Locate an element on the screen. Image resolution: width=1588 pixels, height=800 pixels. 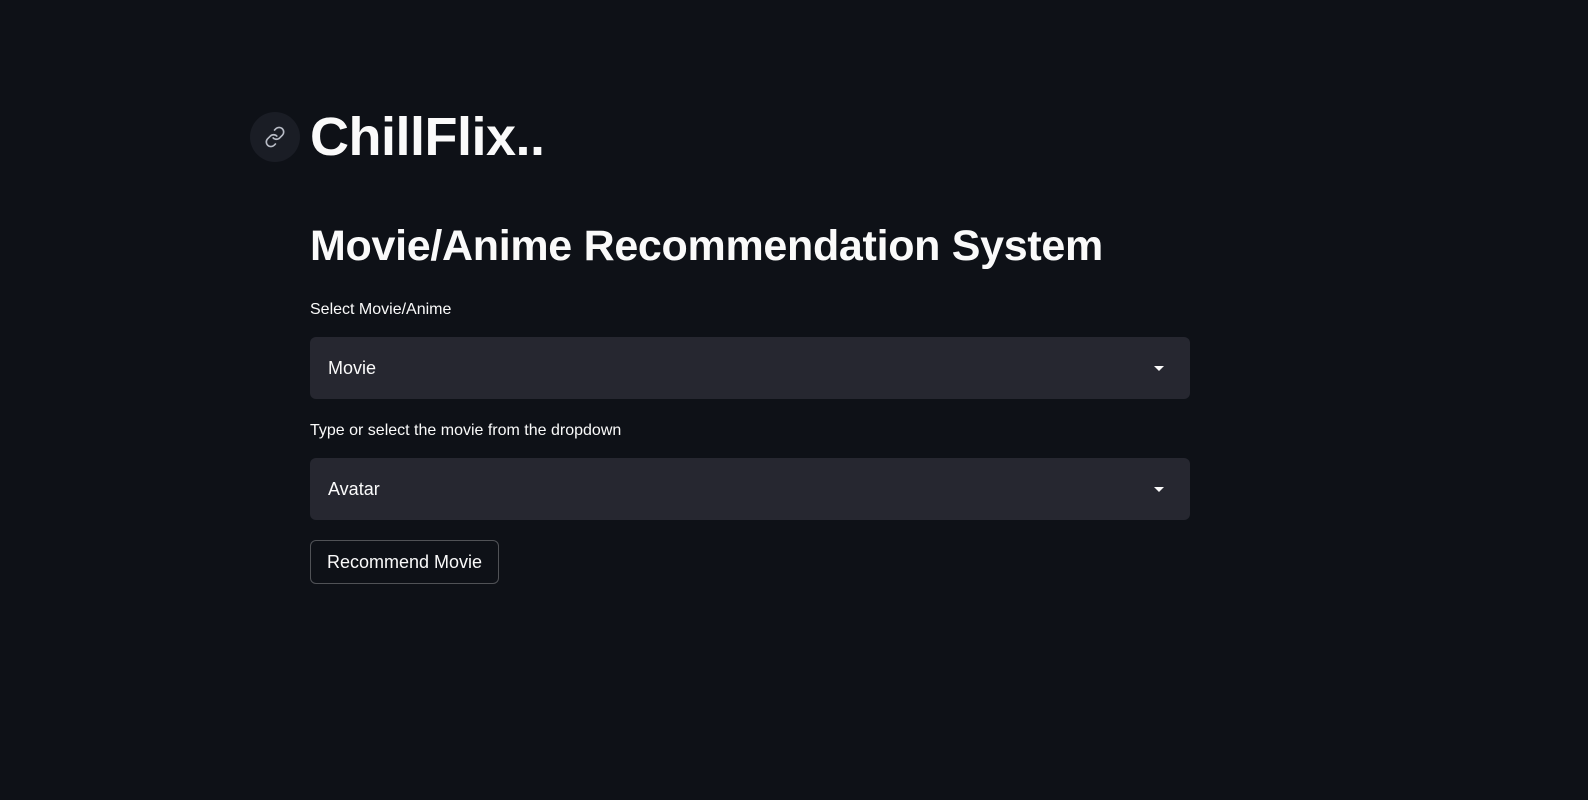
category-select-value: Movie is located at coordinates (352, 367).